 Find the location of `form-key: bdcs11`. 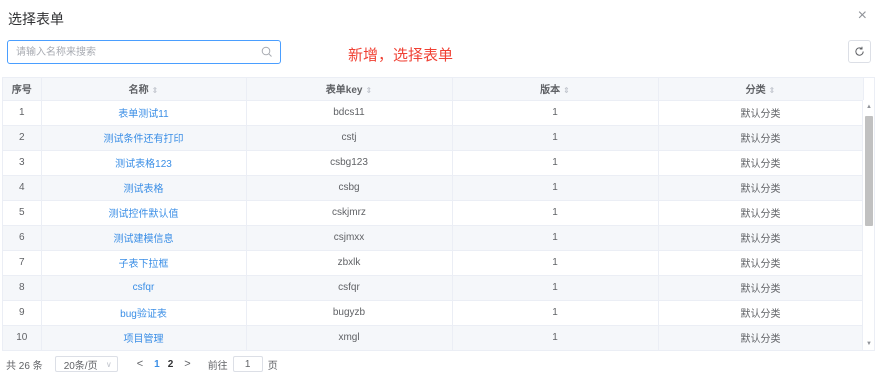

form-key: bdcs11 is located at coordinates (349, 113).